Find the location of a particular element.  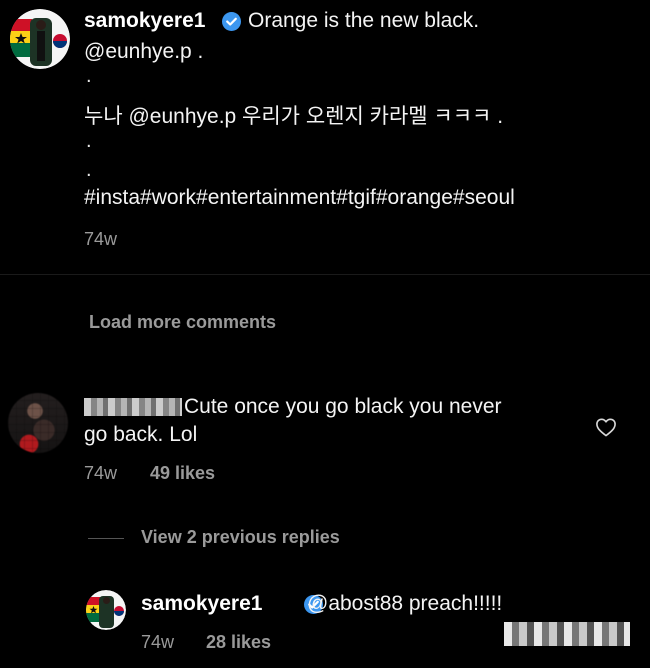

caption-line: Orange is the new black. is located at coordinates (364, 20).